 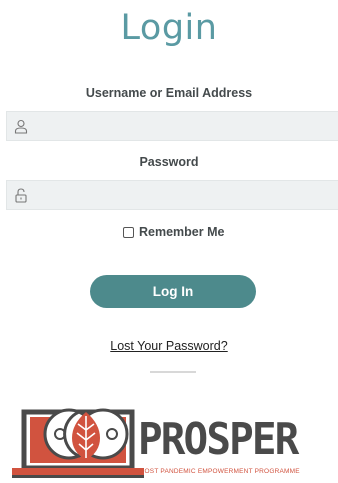 What do you see at coordinates (169, 28) in the screenshot?
I see `page-title: Login` at bounding box center [169, 28].